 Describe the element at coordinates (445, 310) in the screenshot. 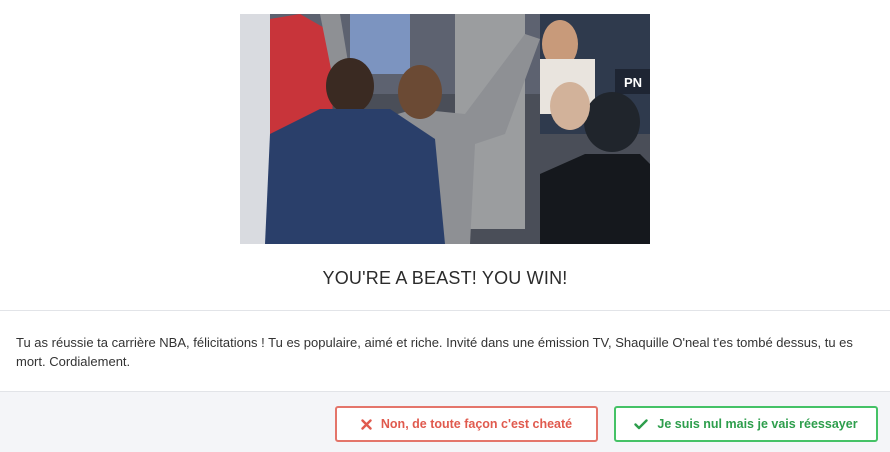

I see `divider` at that location.